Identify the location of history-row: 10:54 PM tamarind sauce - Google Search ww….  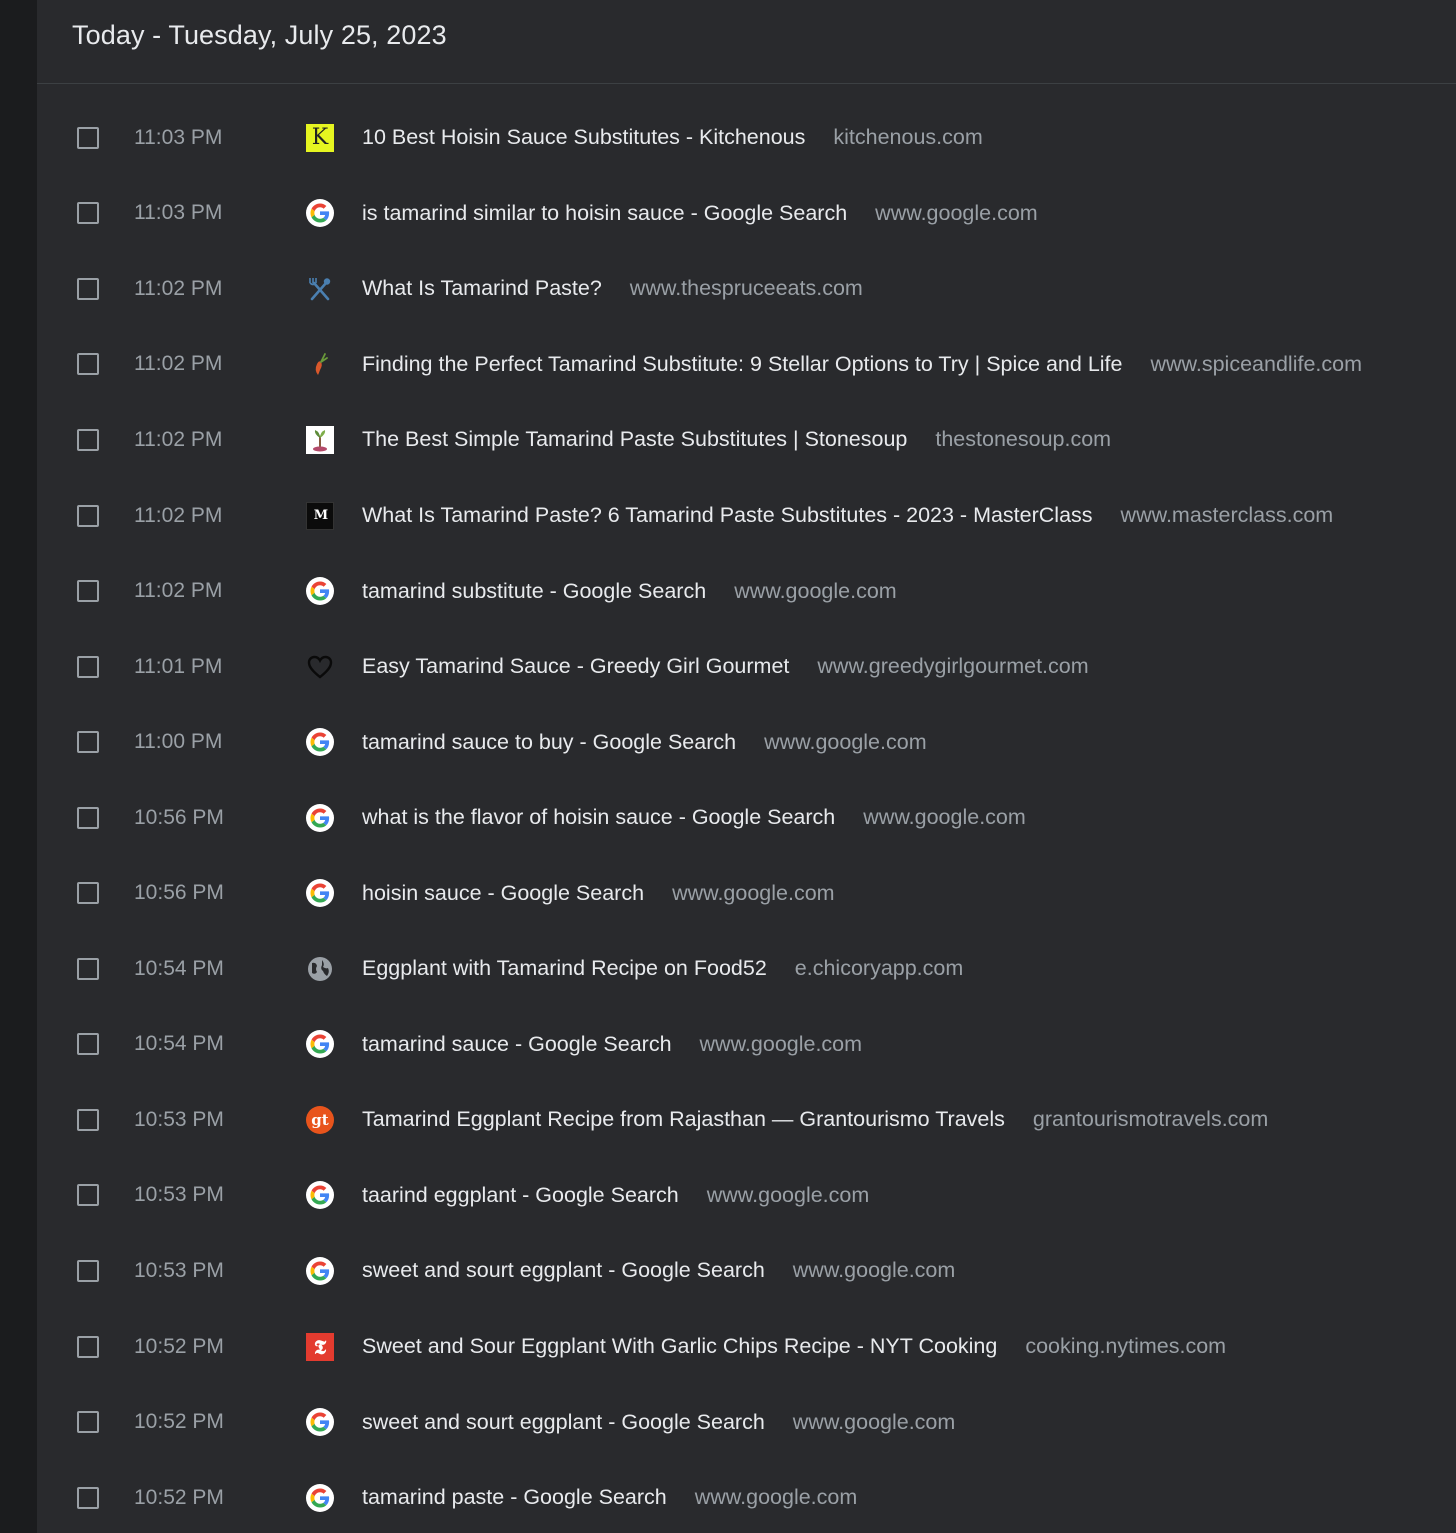
(746, 1045).